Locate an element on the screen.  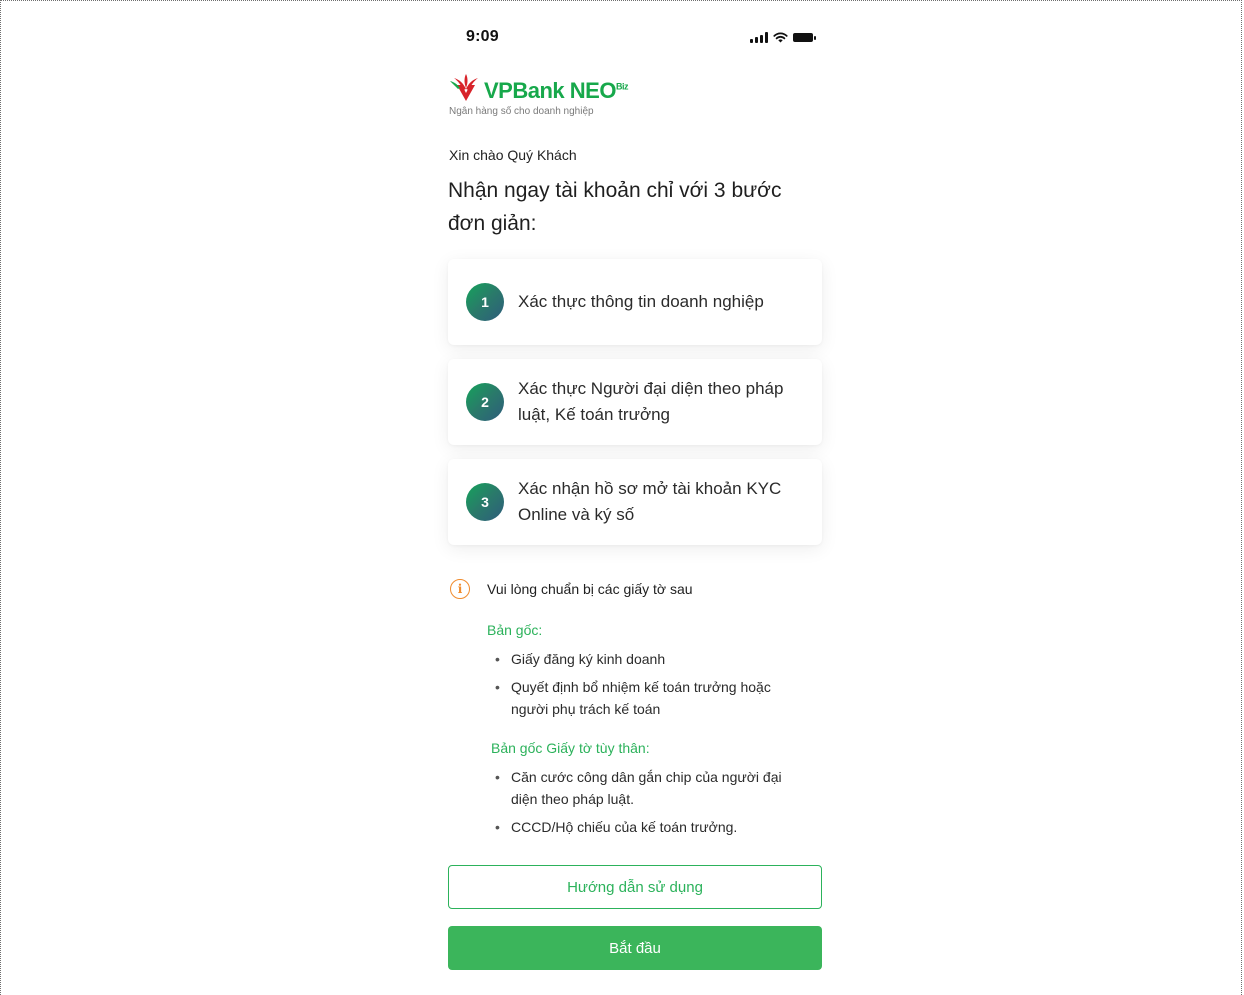
brand-product: NEO is located at coordinates (593, 90).